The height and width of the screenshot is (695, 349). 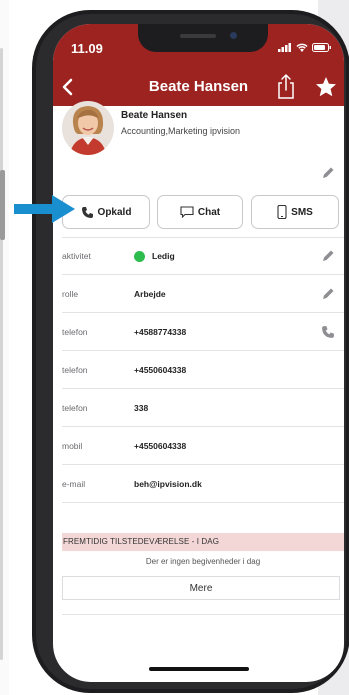 I want to click on call-label: Opkald, so click(x=114, y=212).